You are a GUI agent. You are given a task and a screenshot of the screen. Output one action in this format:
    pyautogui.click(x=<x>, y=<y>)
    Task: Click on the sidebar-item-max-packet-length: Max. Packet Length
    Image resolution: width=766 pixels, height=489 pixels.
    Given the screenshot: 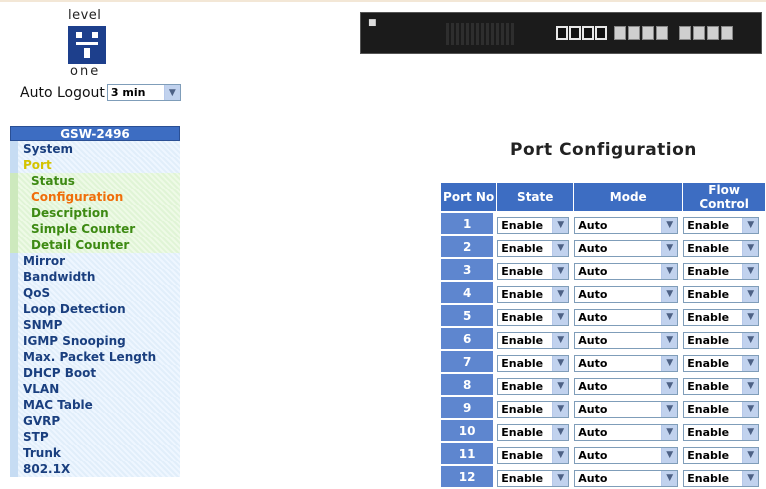 What is the action you would take?
    pyautogui.click(x=95, y=357)
    